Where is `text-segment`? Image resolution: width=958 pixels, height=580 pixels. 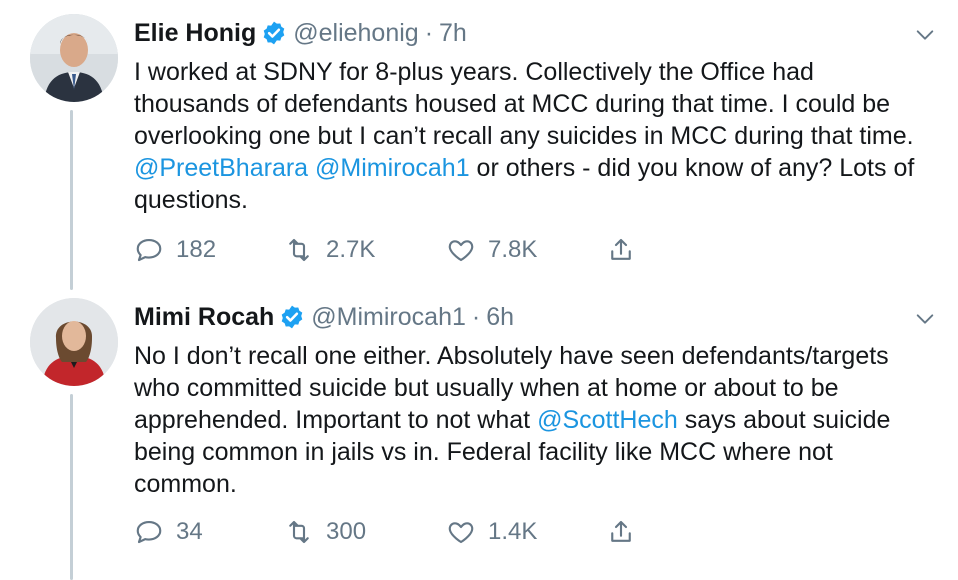 text-segment is located at coordinates (311, 168).